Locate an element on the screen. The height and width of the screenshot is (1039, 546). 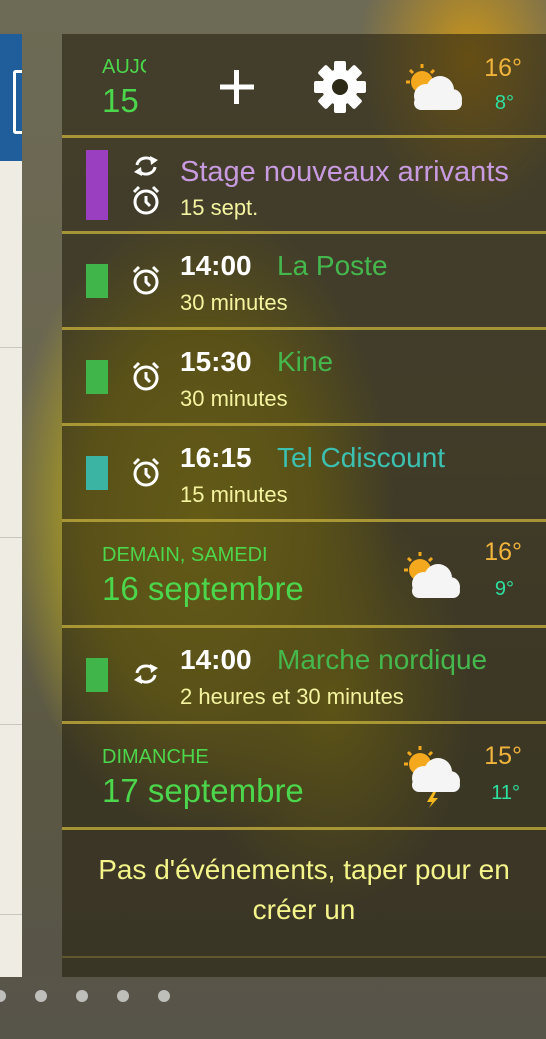
tomorrow-temp-high: 16° is located at coordinates (503, 552).